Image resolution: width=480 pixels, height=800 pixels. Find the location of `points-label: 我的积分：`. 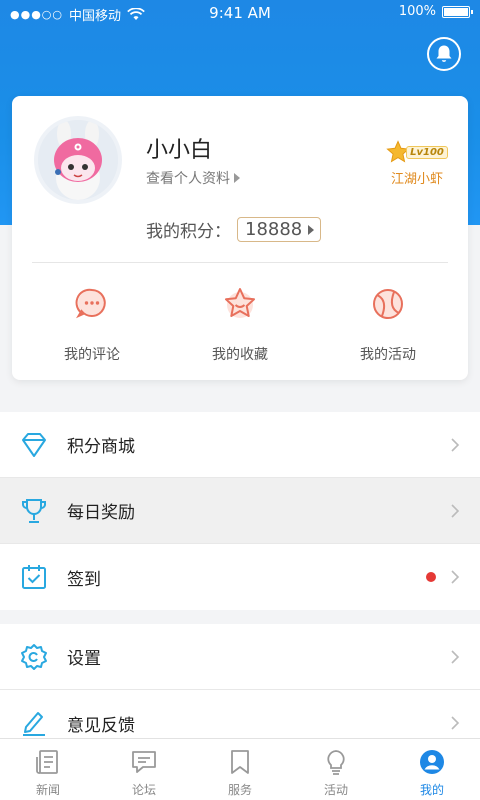

points-label: 我的积分： is located at coordinates (188, 232).